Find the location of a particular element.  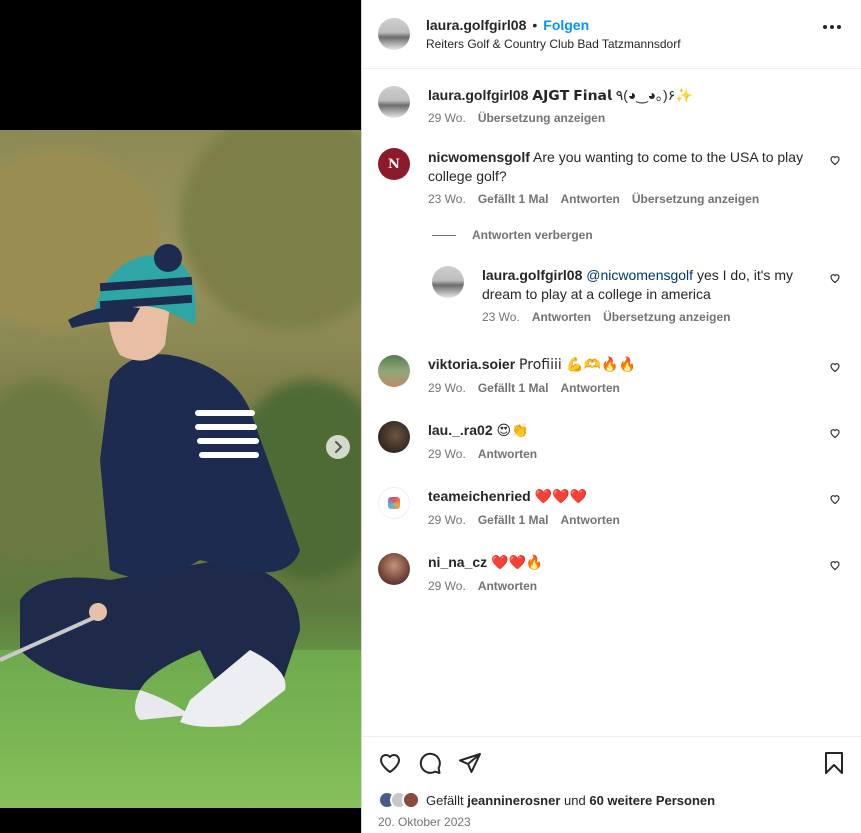

share-icon is located at coordinates (470, 763).